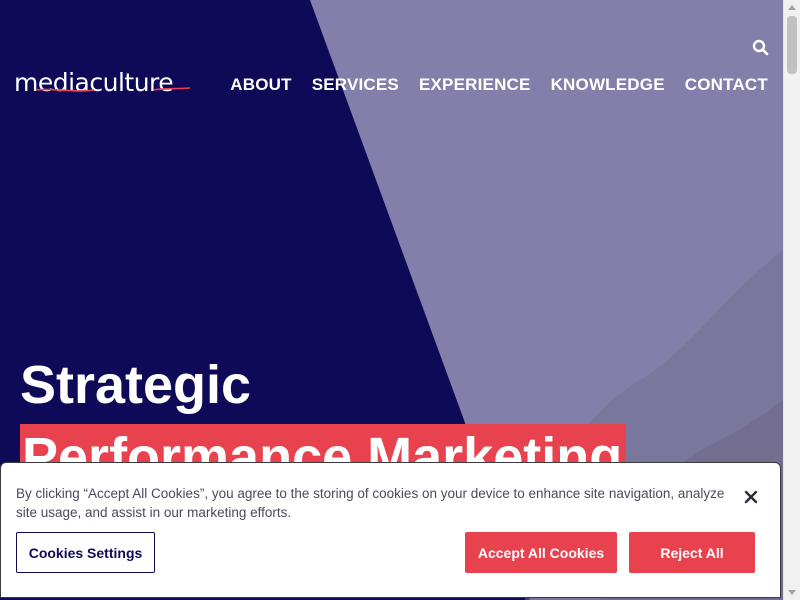 The height and width of the screenshot is (600, 800). I want to click on close-icon, so click(751, 497).